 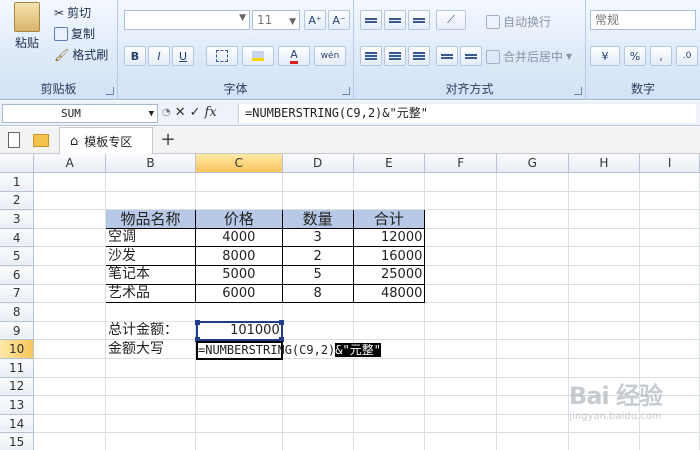 What do you see at coordinates (150, 219) in the screenshot?
I see `table-header-item: 物品名称` at bounding box center [150, 219].